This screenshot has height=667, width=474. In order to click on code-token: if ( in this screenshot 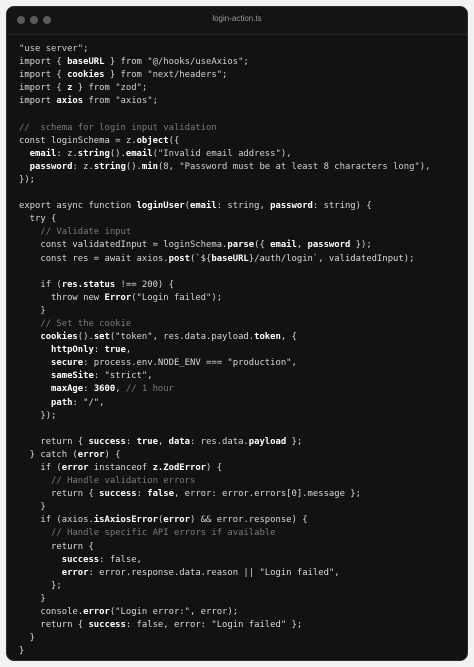, I will do `click(40, 284)`.